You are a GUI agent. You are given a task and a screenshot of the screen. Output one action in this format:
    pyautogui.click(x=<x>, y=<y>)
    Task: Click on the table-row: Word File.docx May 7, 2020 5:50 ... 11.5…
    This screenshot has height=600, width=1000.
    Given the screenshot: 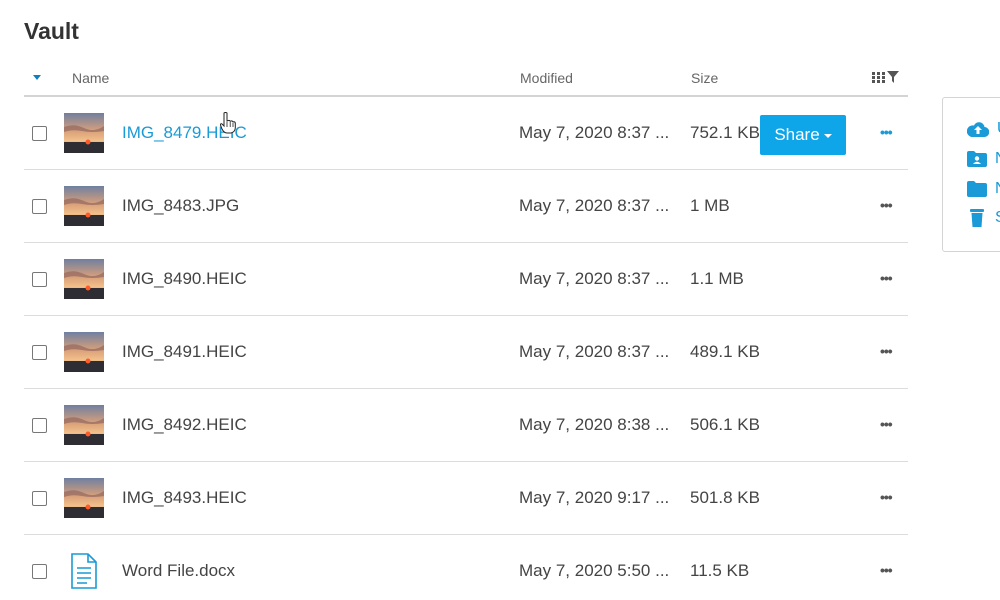 What is the action you would take?
    pyautogui.click(x=466, y=567)
    